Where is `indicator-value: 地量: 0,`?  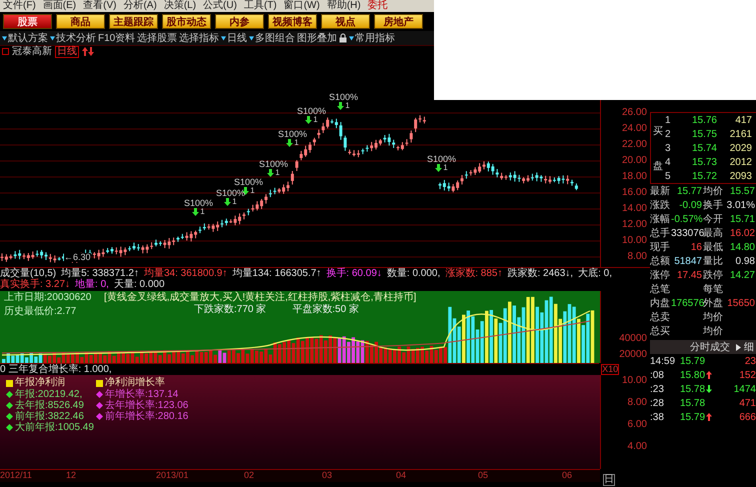 indicator-value: 地量: 0, is located at coordinates (92, 284).